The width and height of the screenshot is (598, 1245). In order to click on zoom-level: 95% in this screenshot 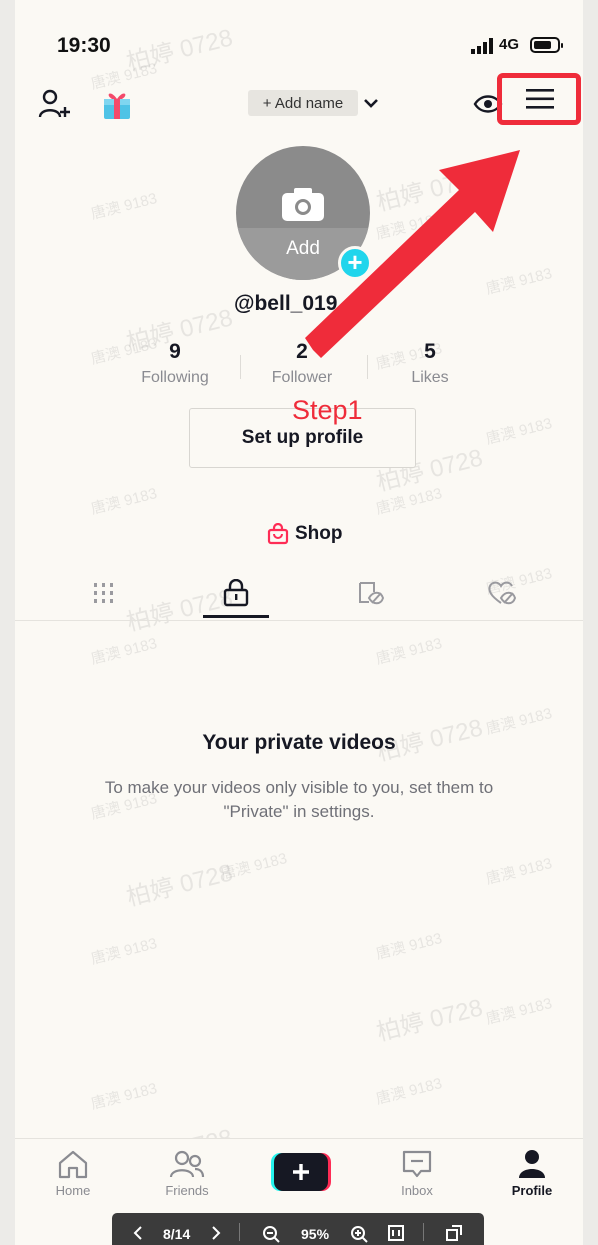, I will do `click(315, 1234)`.